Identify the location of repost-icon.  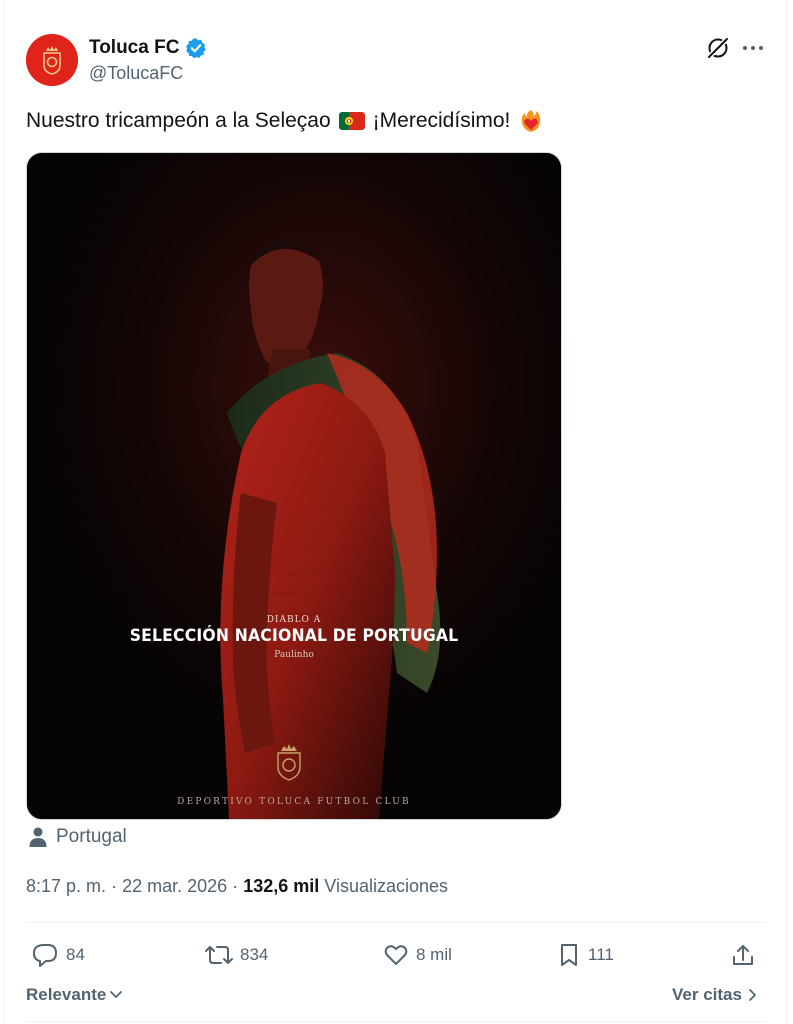
(219, 955).